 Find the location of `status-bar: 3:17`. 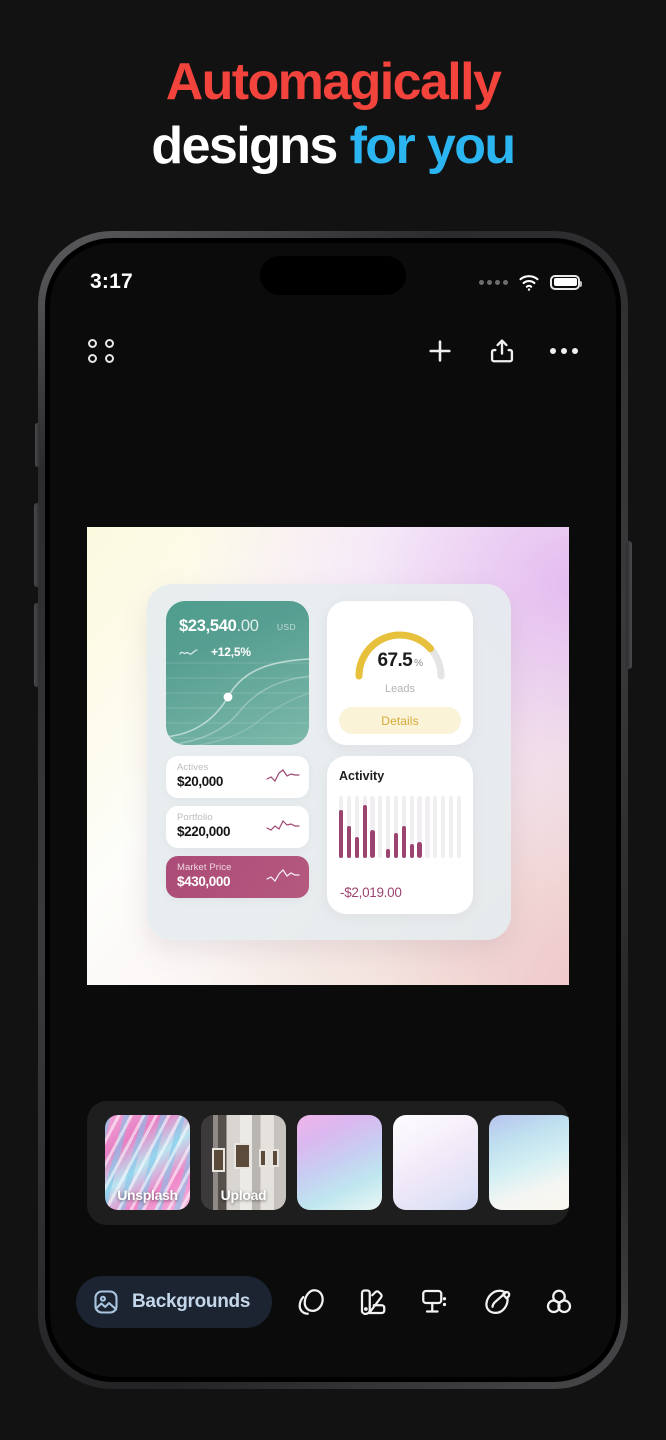

status-bar: 3:17 is located at coordinates (333, 275).